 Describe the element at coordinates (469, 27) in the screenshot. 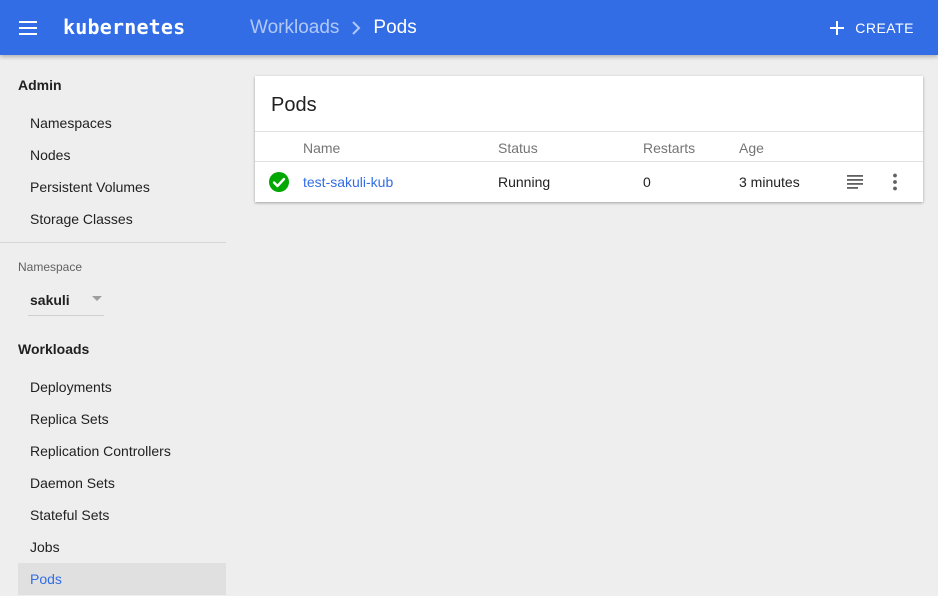

I see `top-bar: kubernetes Workloads Pods CREATE` at that location.